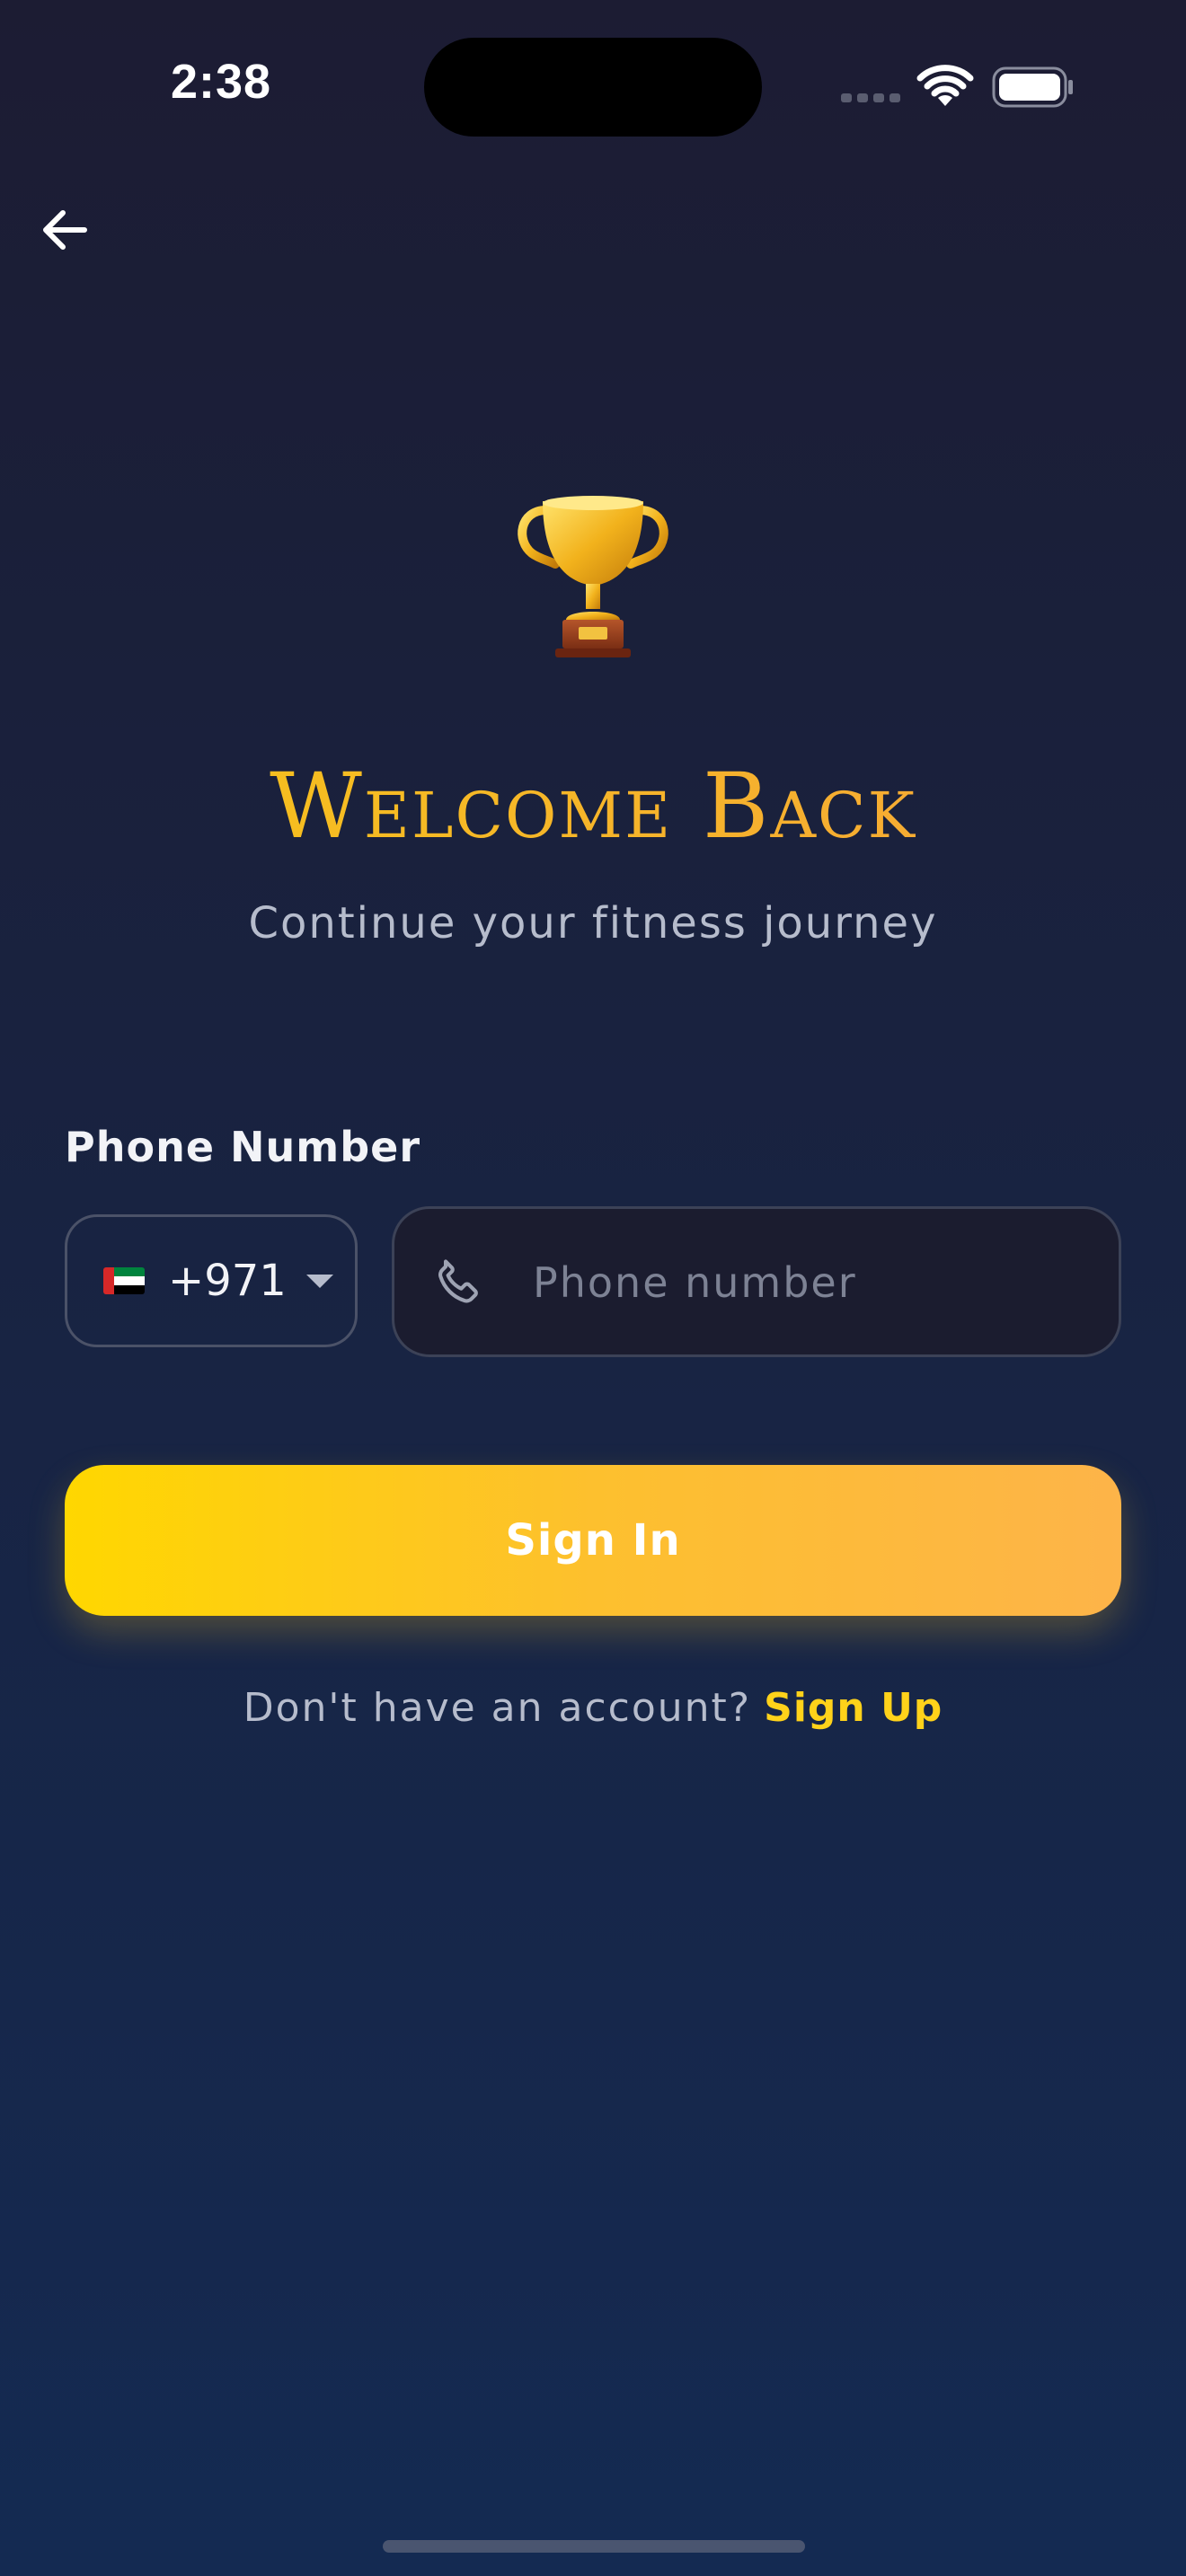  I want to click on phone-input-container, so click(756, 1281).